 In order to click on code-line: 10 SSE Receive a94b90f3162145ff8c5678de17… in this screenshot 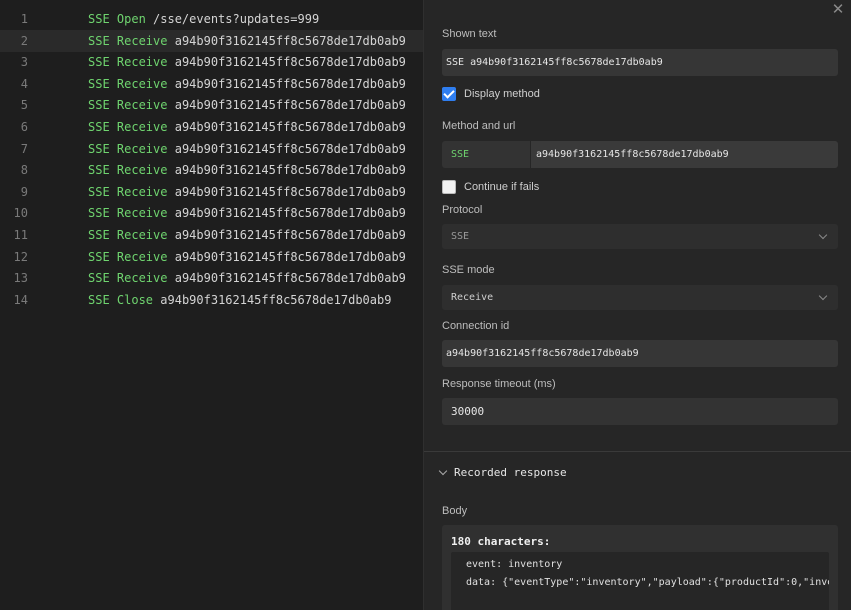, I will do `click(211, 213)`.